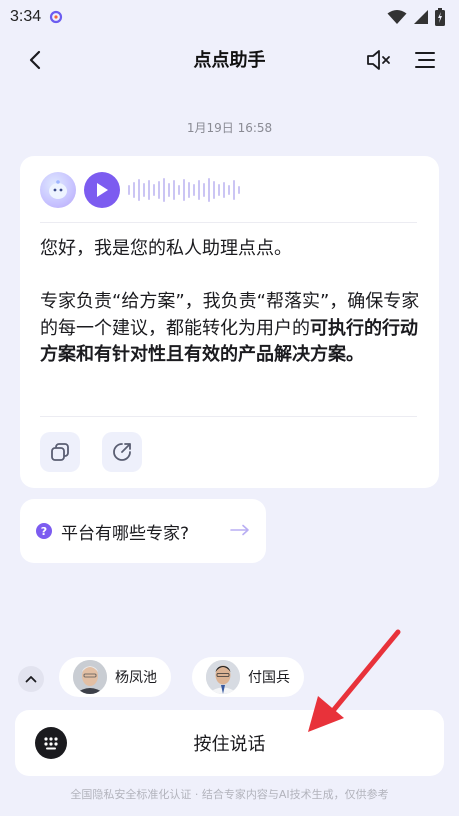 The width and height of the screenshot is (459, 816). I want to click on app-badge-icon, so click(56, 17).